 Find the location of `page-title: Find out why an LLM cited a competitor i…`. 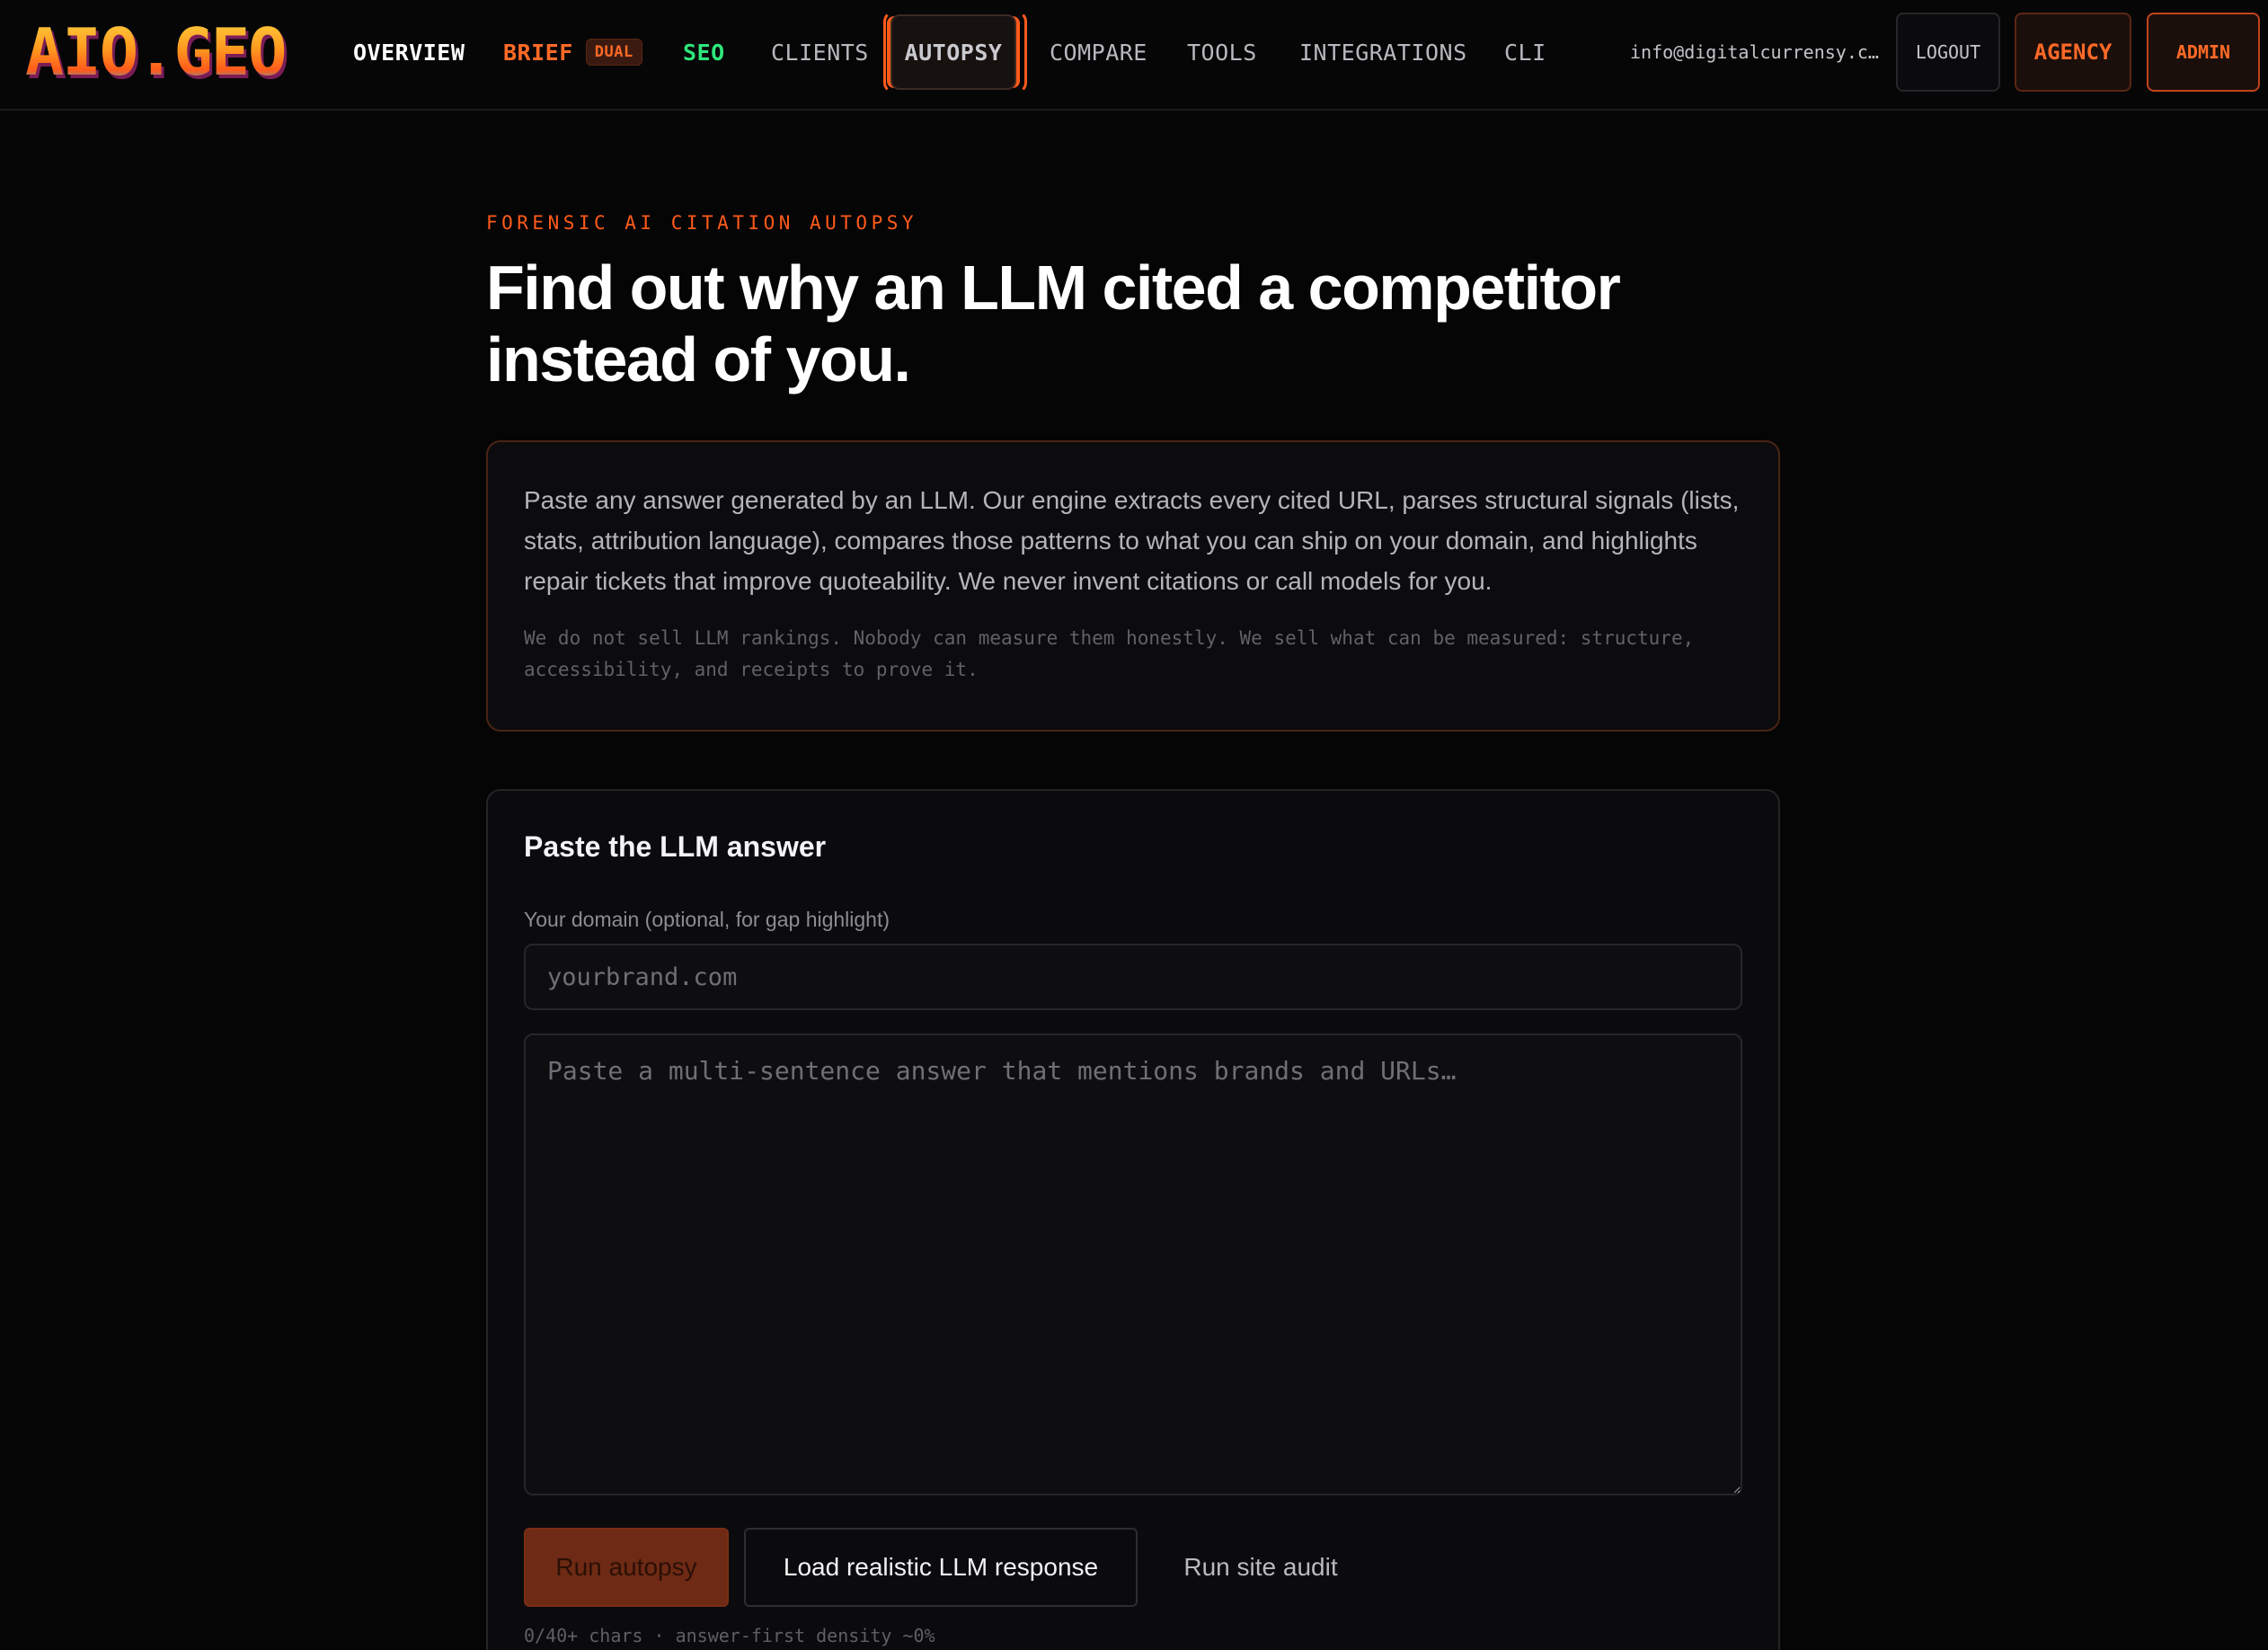

page-title: Find out why an LLM cited a competitor i… is located at coordinates (1053, 324).